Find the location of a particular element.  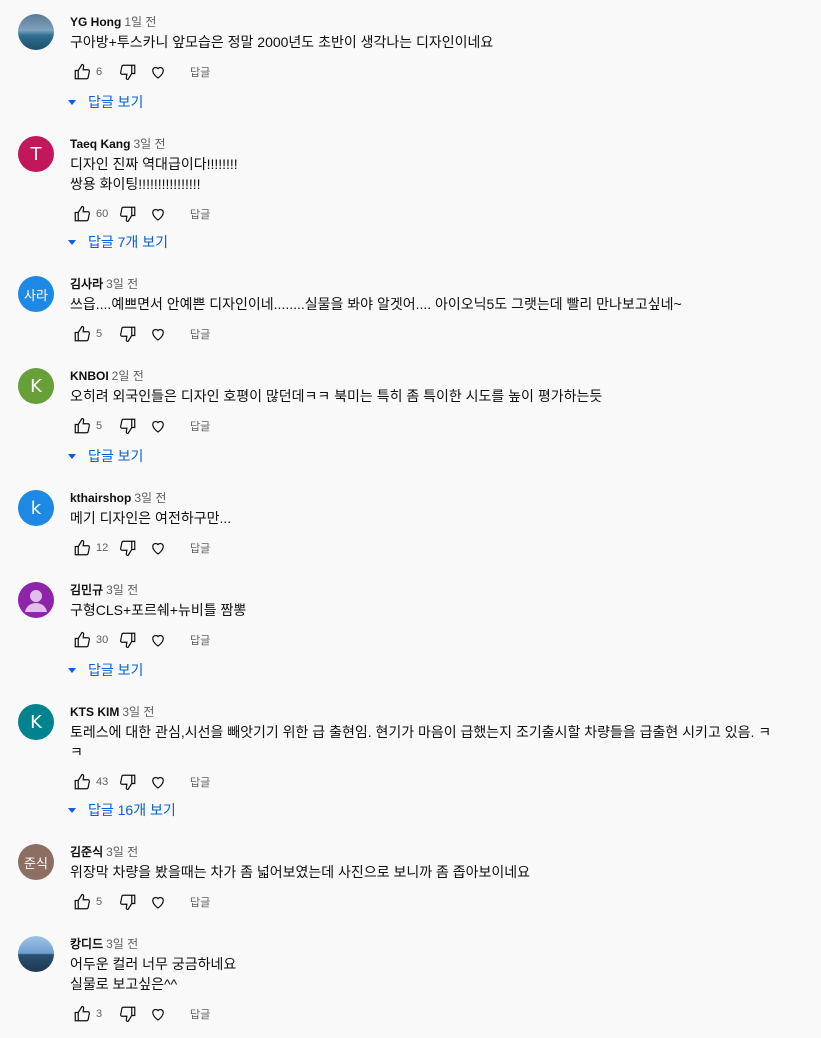

view-replies-button: 답글 16개 보기 is located at coordinates (121, 810).